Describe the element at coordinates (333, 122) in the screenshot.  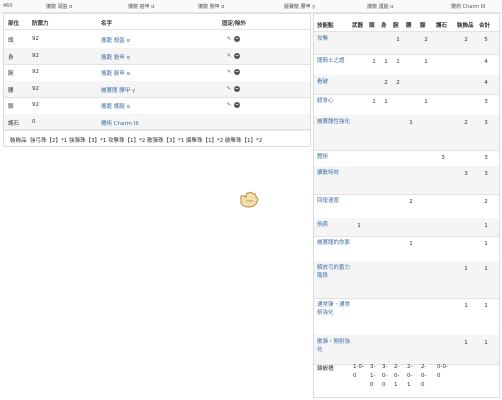
I see `skill-name-link: 麗賽龍性強化` at that location.